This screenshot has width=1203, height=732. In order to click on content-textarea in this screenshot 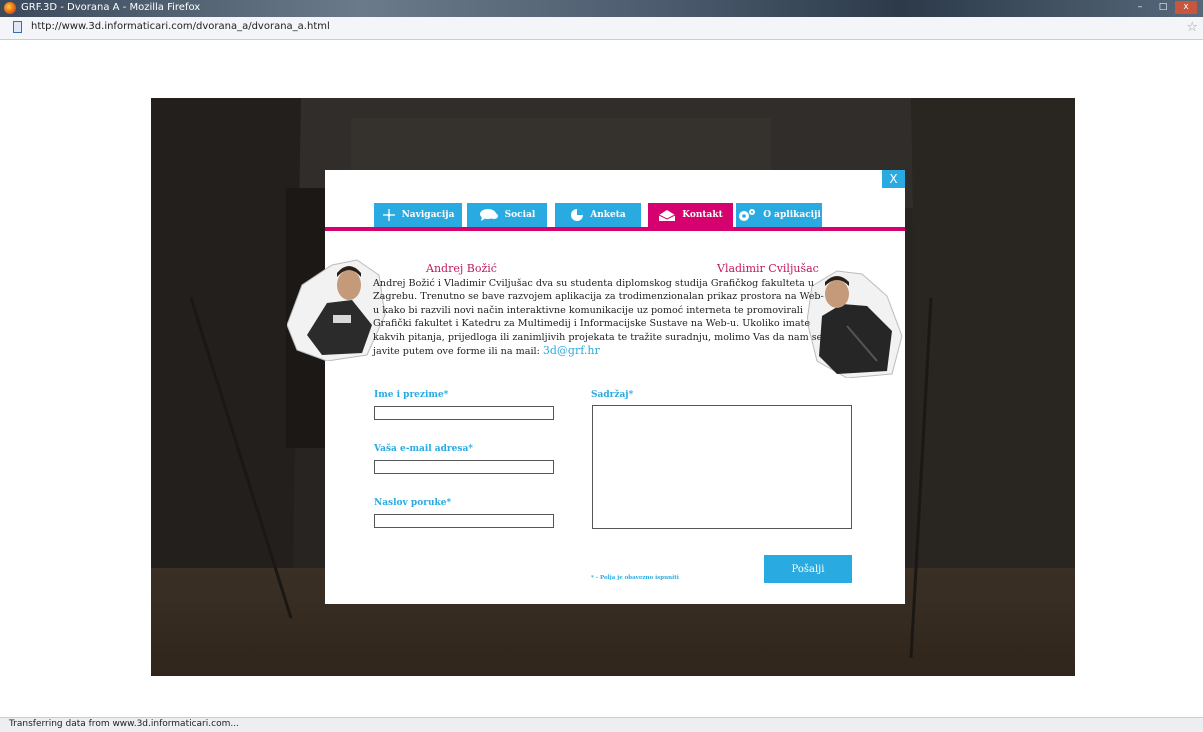, I will do `click(722, 467)`.